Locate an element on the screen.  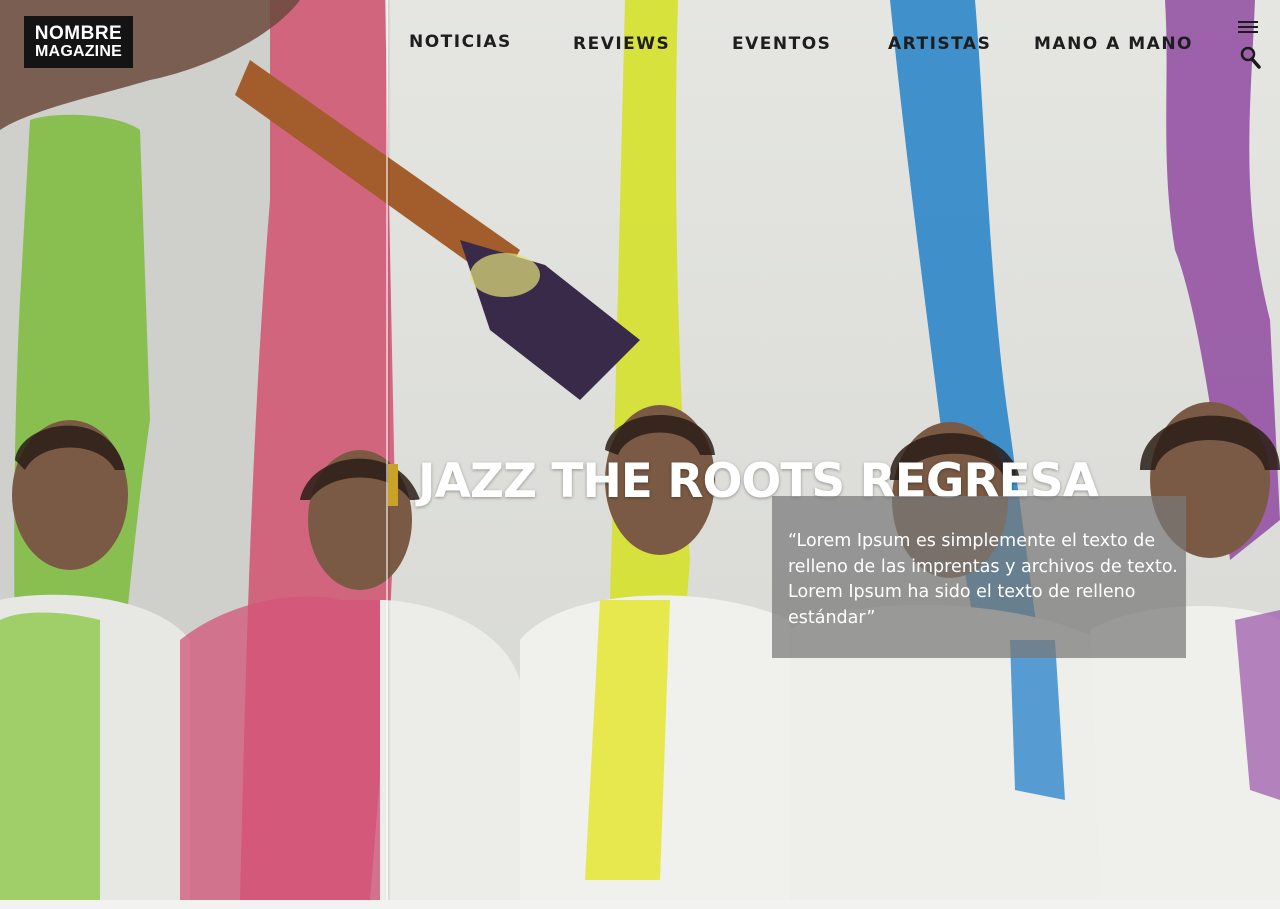
logo-line1: NOMBRE is located at coordinates (78, 33).